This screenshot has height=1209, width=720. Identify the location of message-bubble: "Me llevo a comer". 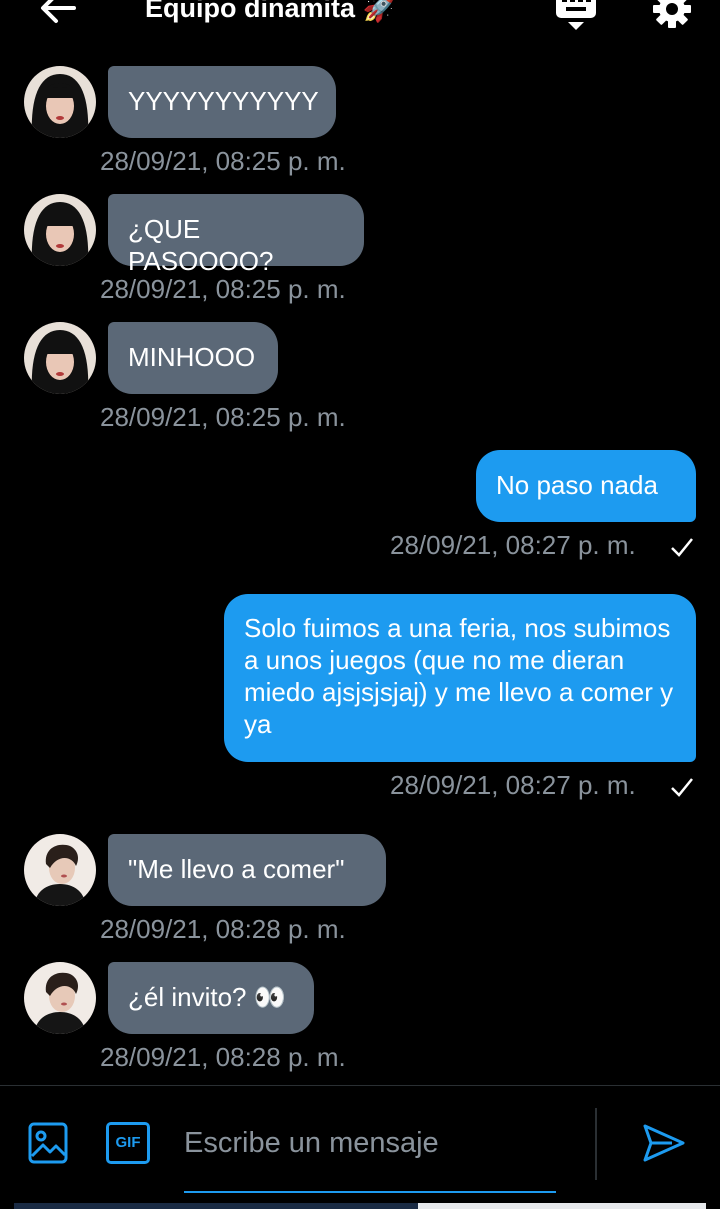
(247, 870).